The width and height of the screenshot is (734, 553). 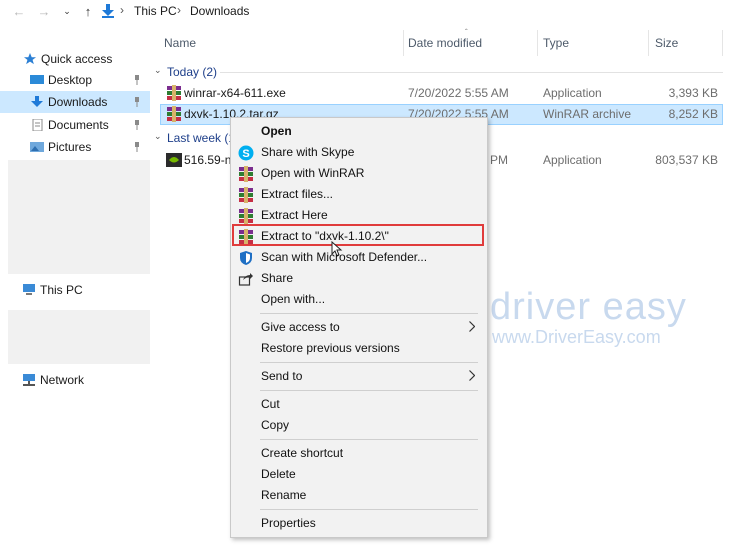 What do you see at coordinates (278, 474) in the screenshot?
I see `menu-item-label: Delete` at bounding box center [278, 474].